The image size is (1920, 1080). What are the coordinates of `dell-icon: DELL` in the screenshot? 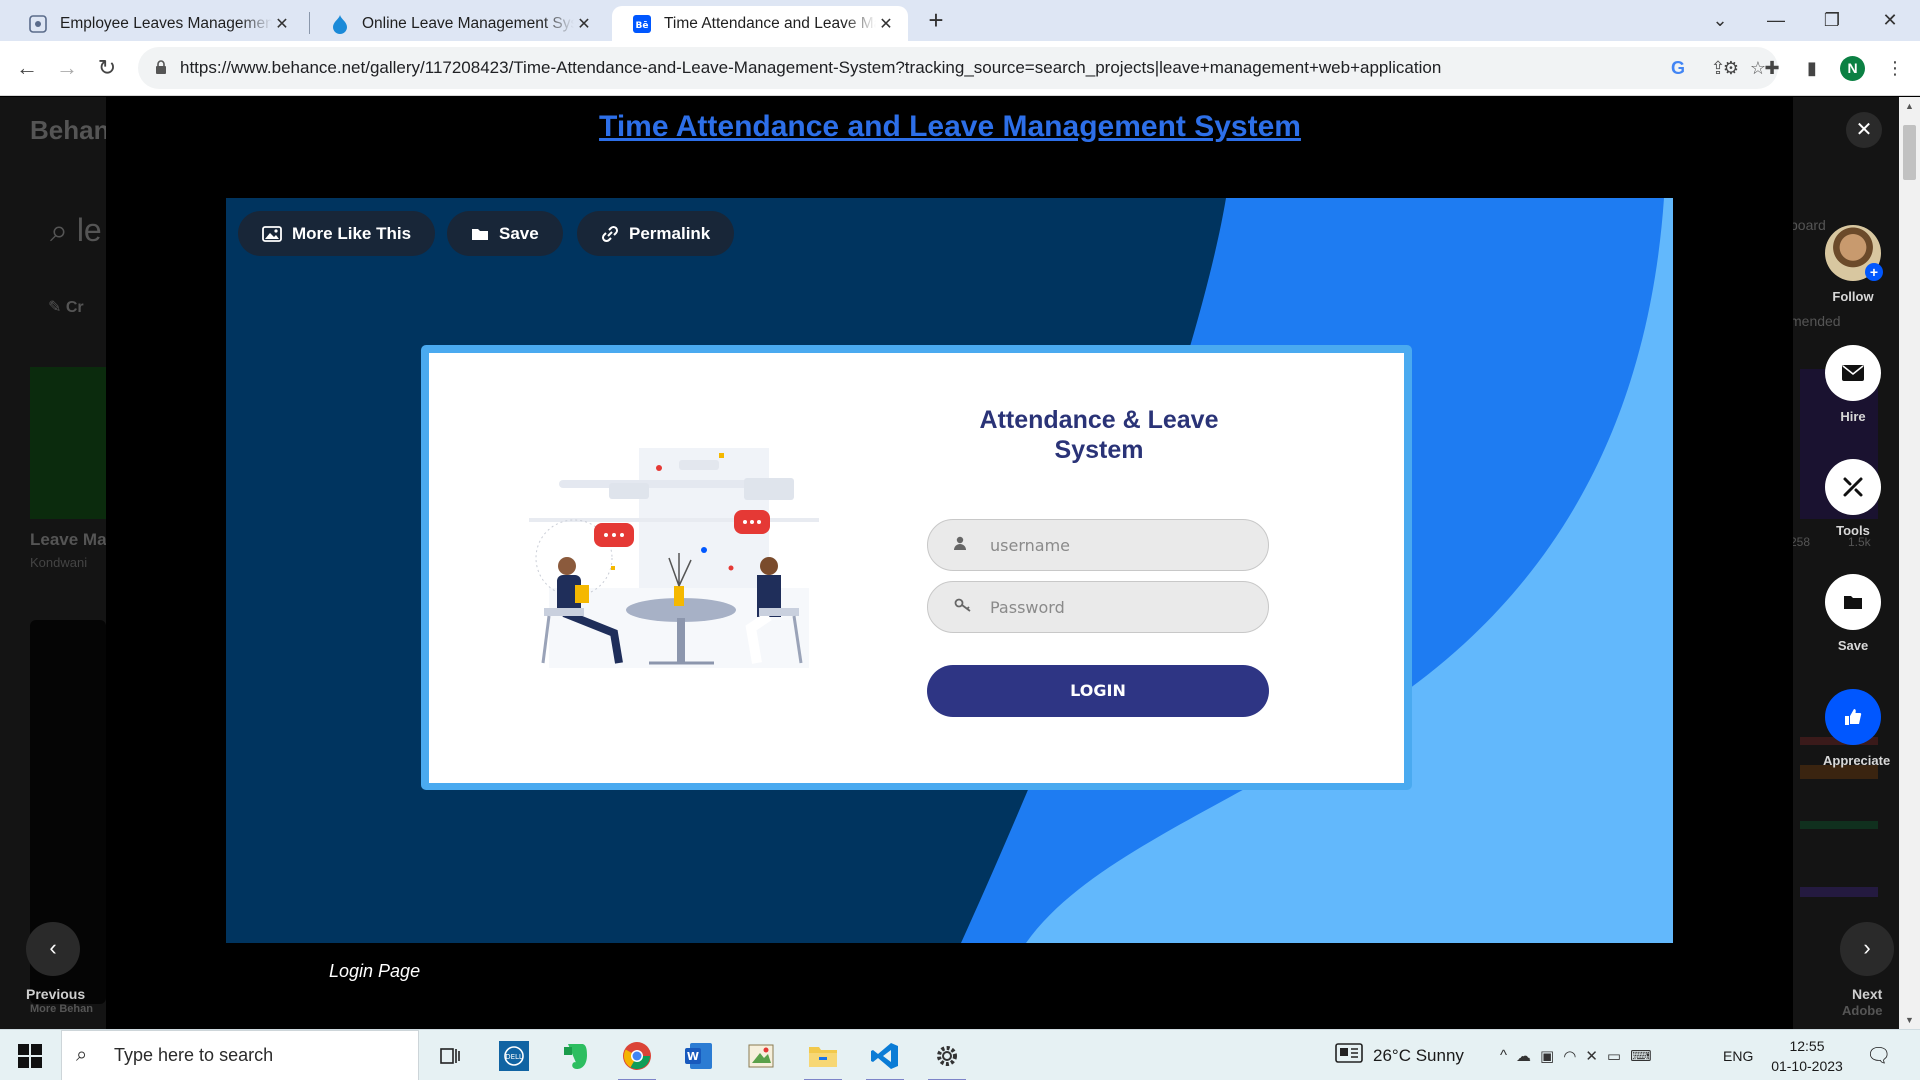 It's located at (514, 1056).